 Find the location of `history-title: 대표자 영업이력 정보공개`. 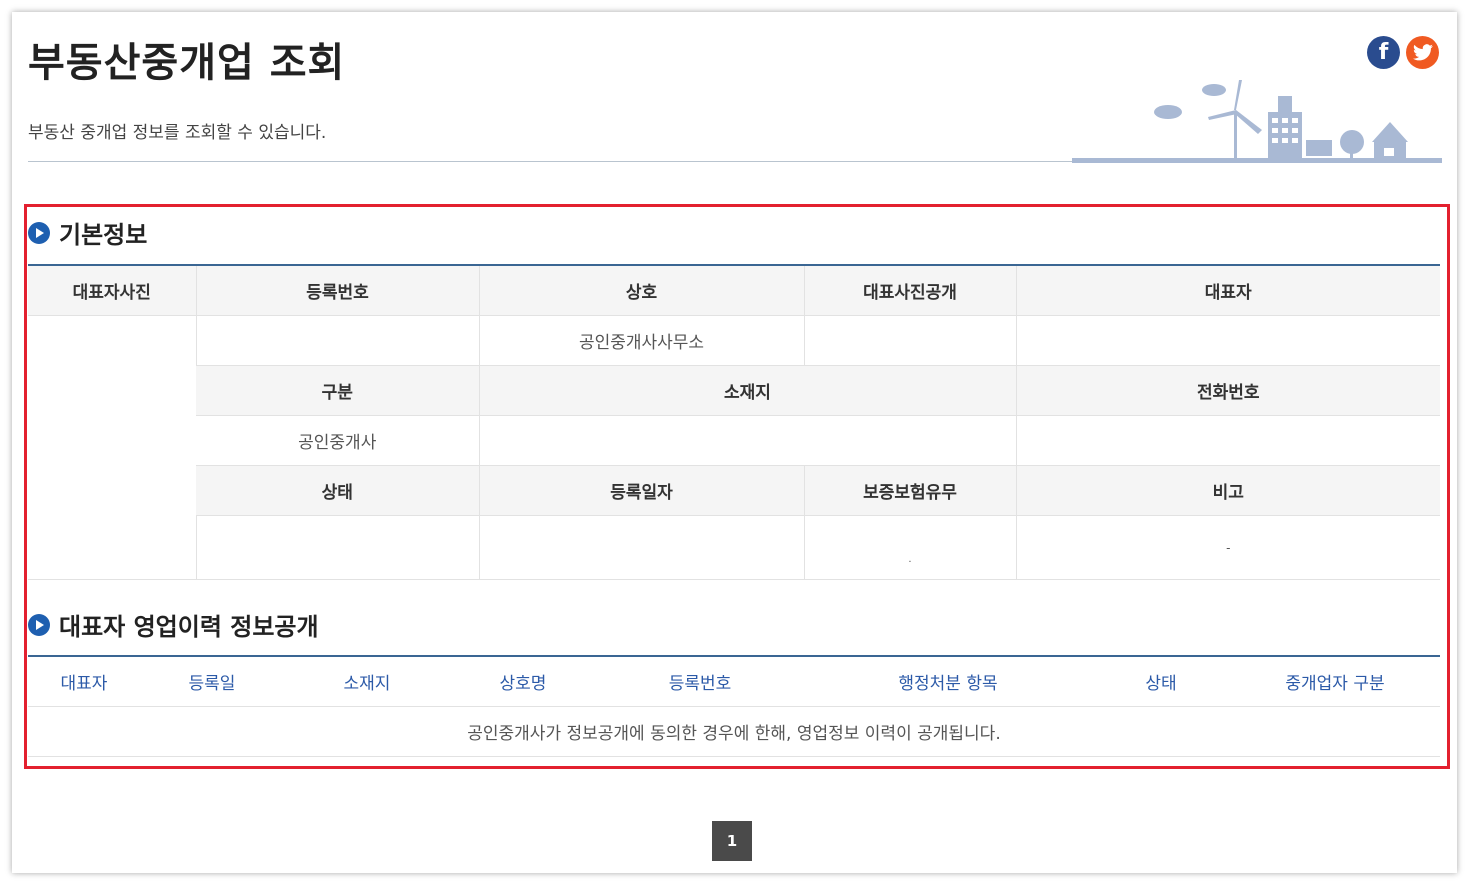

history-title: 대표자 영업이력 정보공개 is located at coordinates (173, 624).